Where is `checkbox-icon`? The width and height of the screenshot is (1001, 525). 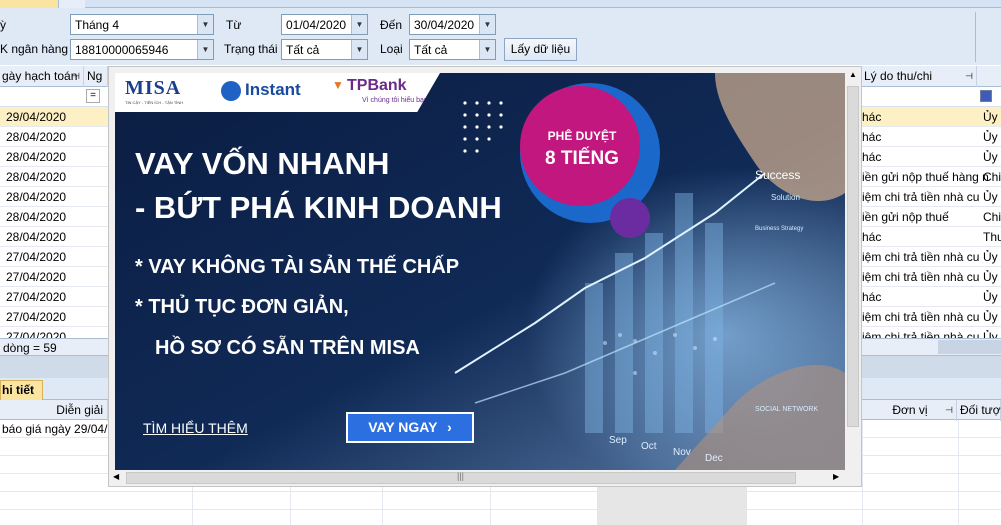 checkbox-icon is located at coordinates (986, 96).